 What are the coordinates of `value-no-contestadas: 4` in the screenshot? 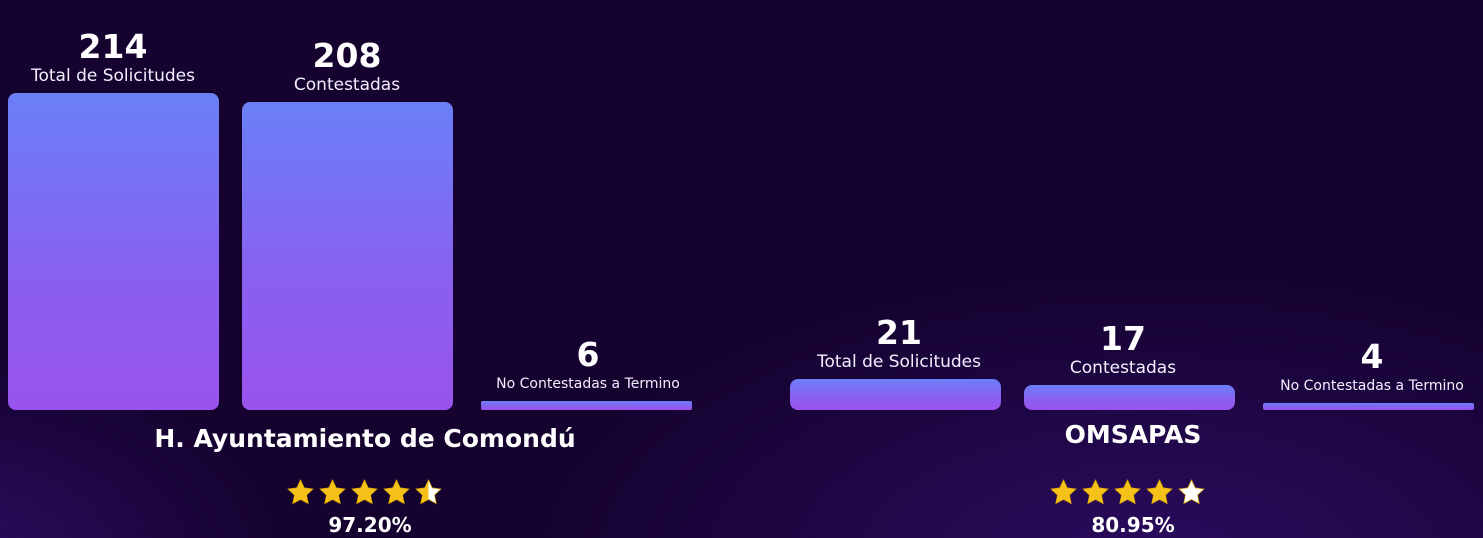 It's located at (1372, 356).